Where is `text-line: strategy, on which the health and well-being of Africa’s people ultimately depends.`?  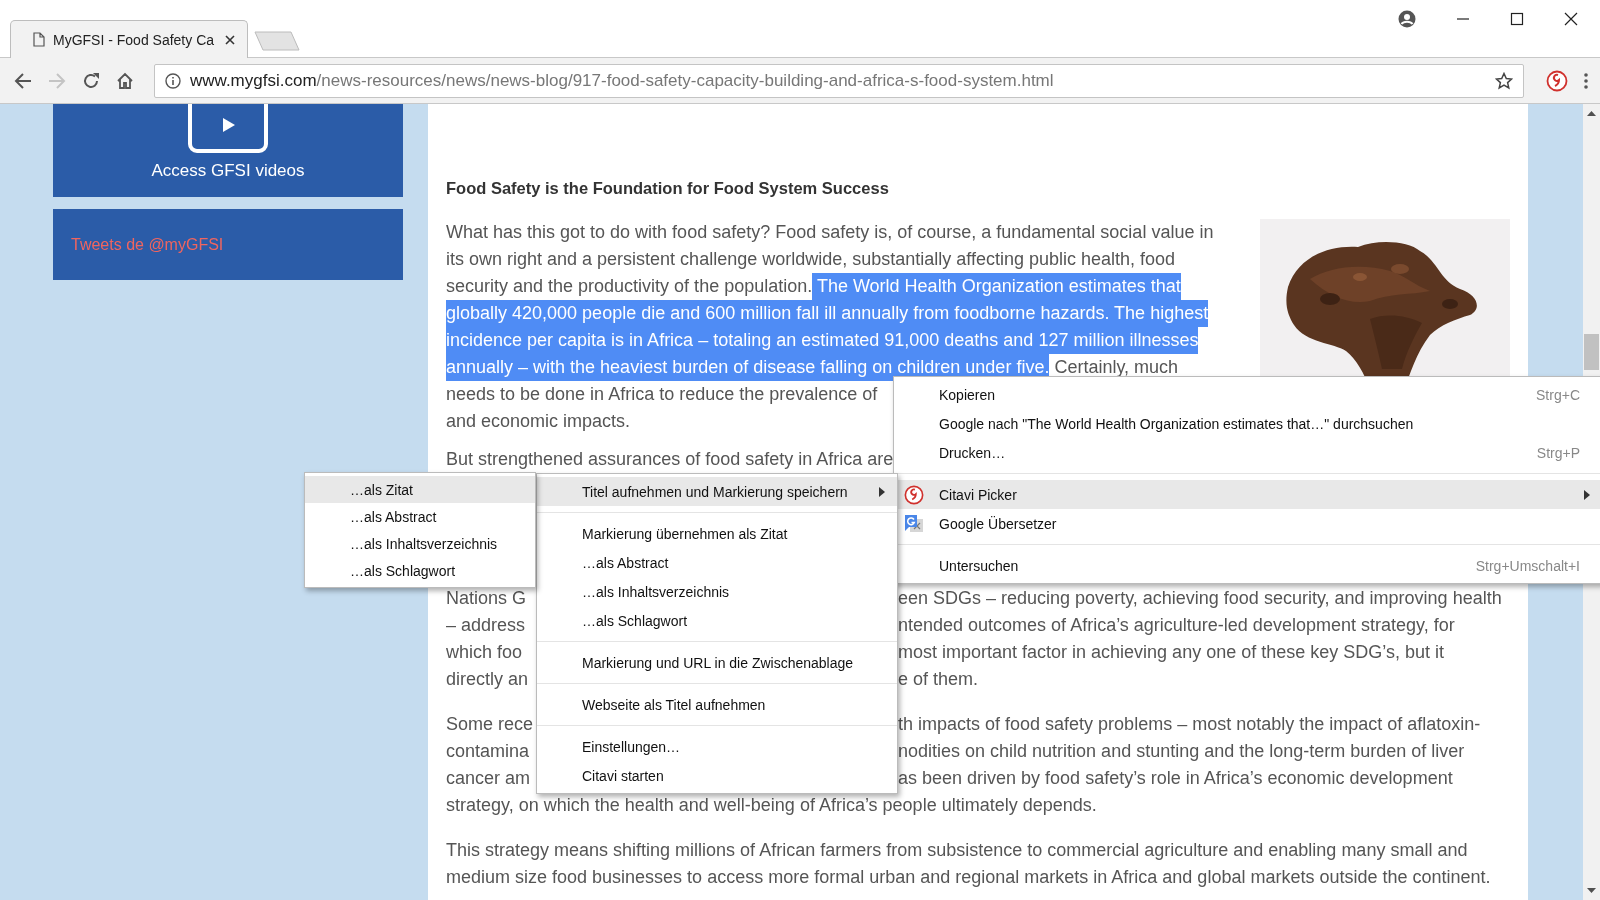 text-line: strategy, on which the health and well-being of Africa’s people ultimately depends. is located at coordinates (771, 805).